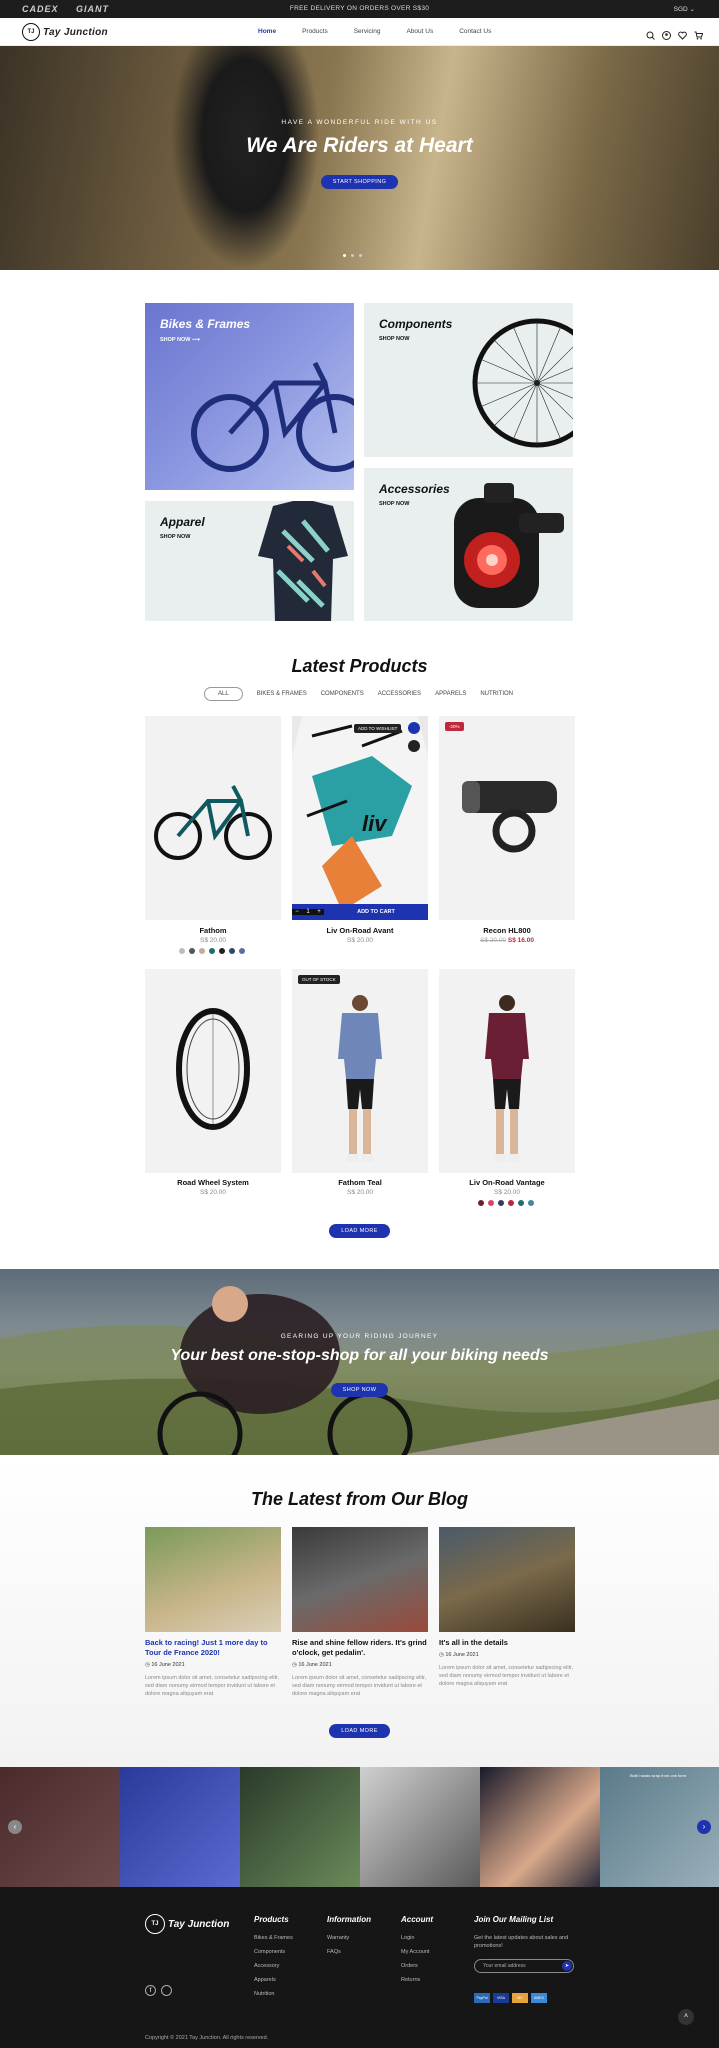 The image size is (719, 2048). What do you see at coordinates (344, 255) in the screenshot?
I see `slider-dot-active` at bounding box center [344, 255].